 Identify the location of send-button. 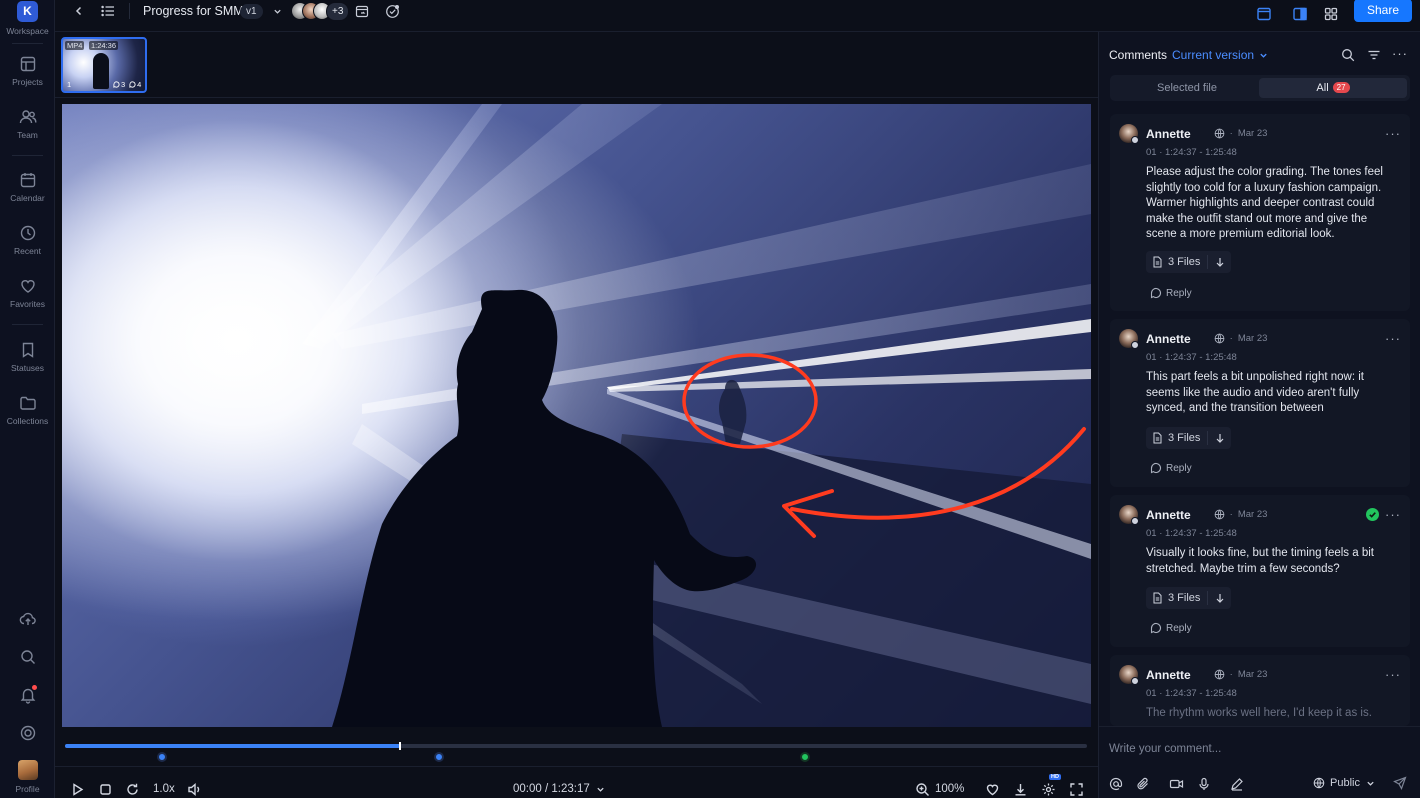
(1400, 785).